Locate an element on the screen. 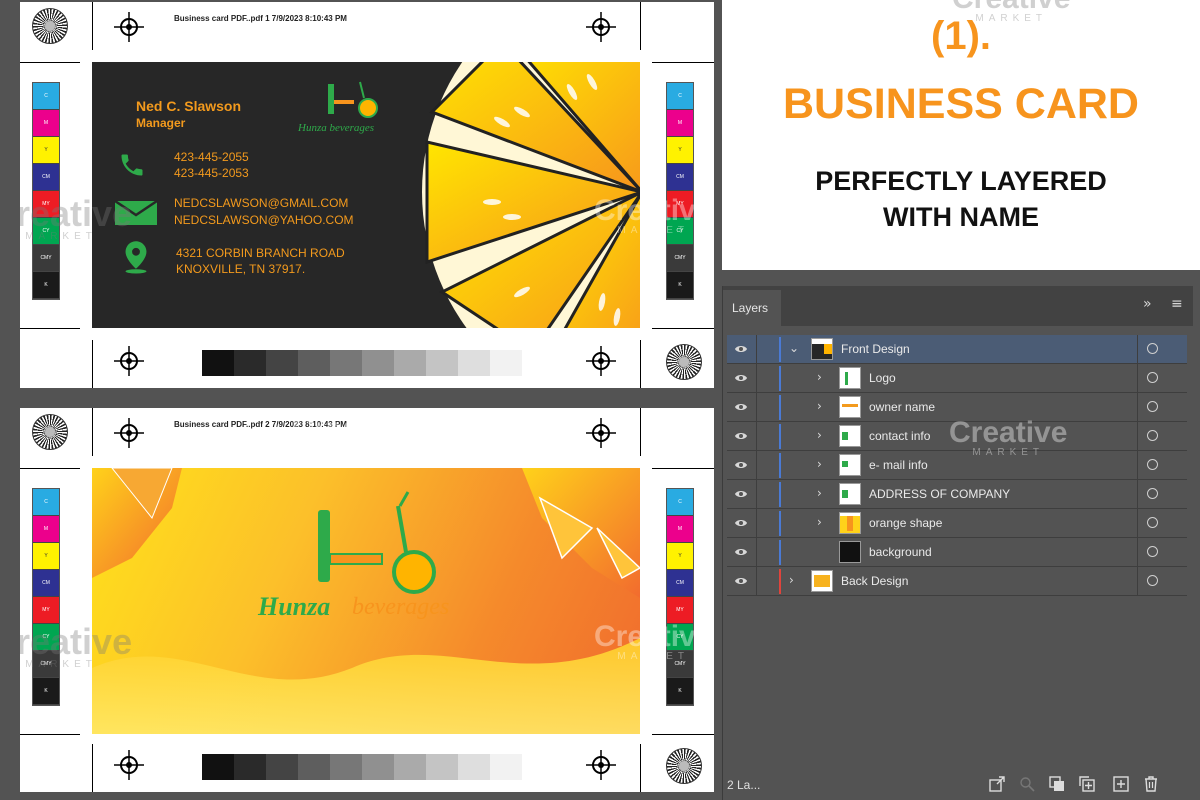 This screenshot has width=1200, height=800. new-sublayer-icon is located at coordinates (1087, 784).